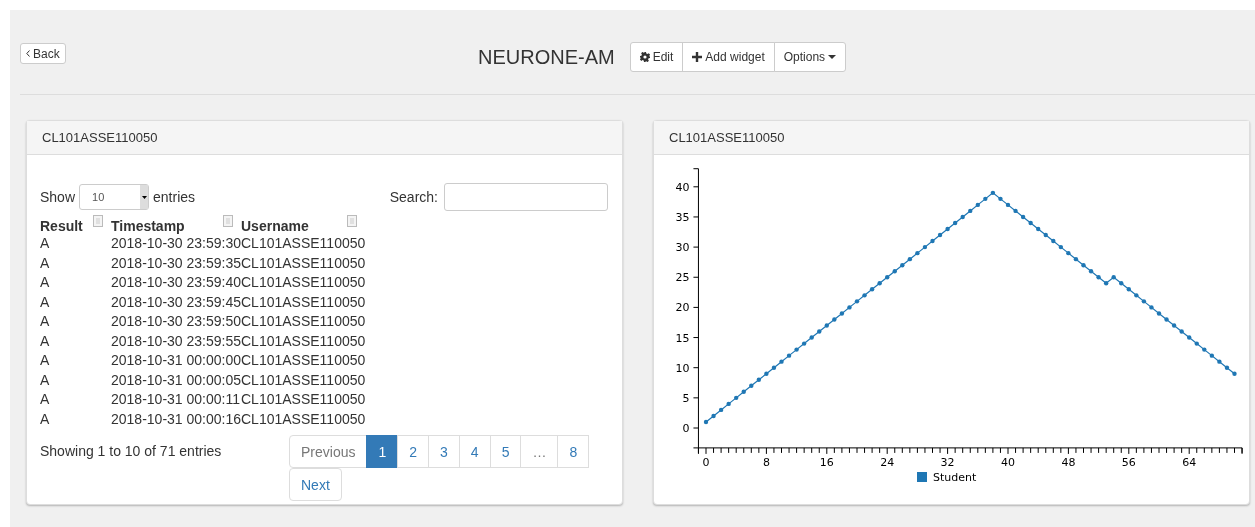 Image resolution: width=1255 pixels, height=527 pixels. I want to click on column-header: Timestamp, so click(148, 226).